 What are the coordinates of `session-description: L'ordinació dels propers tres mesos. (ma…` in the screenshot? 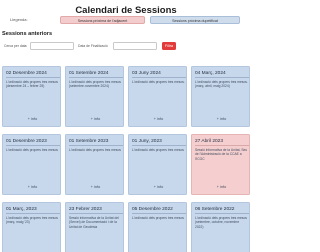 It's located at (221, 84).